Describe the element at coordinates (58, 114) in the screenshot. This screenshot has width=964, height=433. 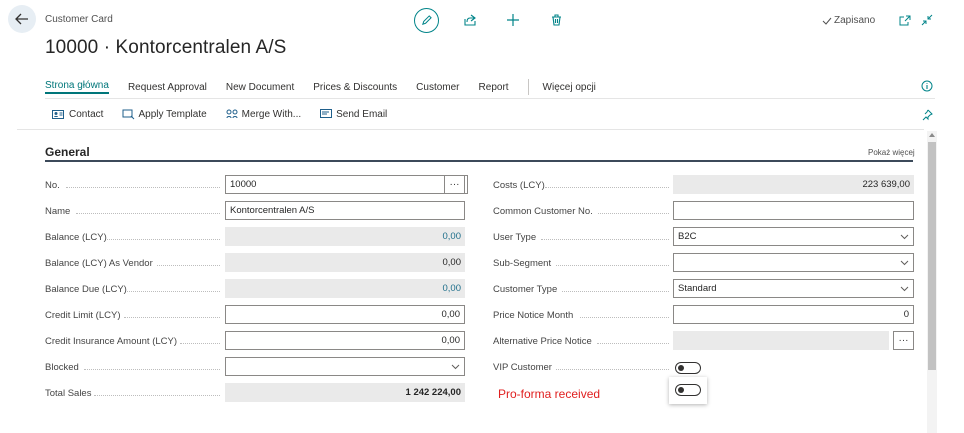
I see `contact-icon` at that location.